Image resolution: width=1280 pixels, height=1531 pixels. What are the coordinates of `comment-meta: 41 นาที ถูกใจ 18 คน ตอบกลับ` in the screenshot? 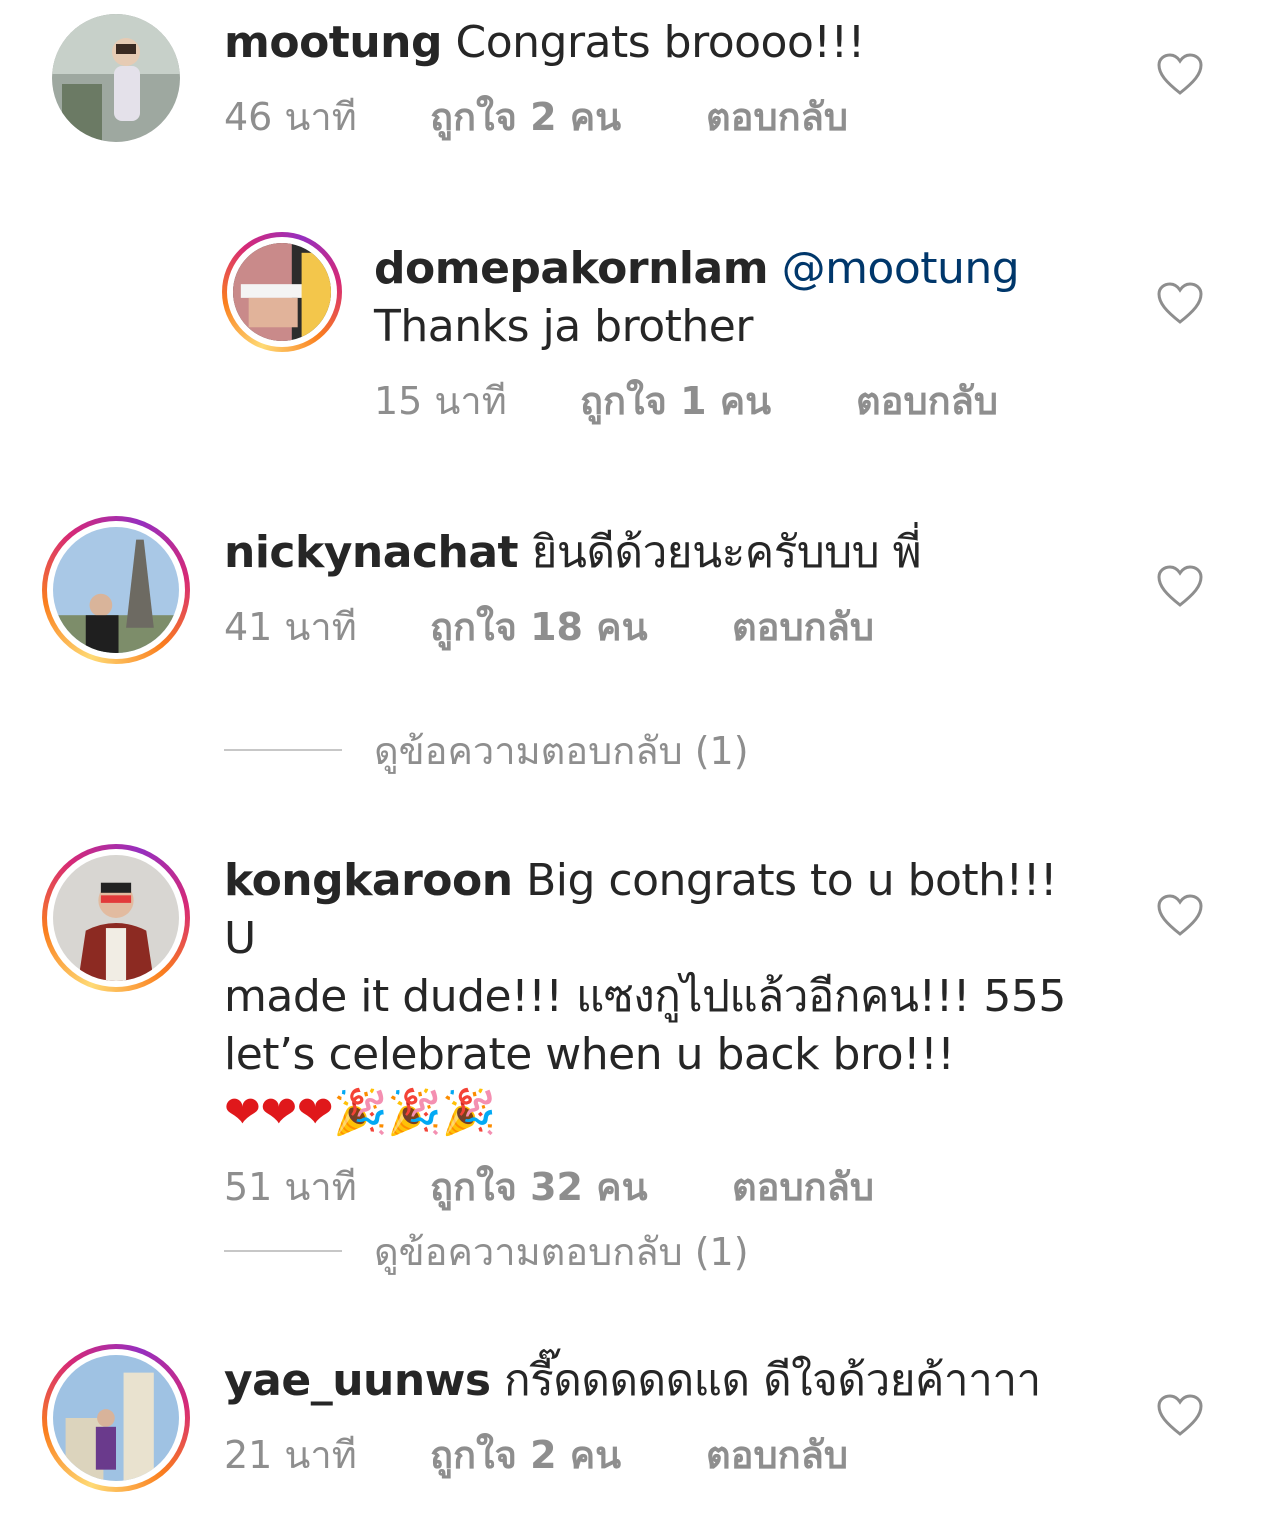 It's located at (659, 627).